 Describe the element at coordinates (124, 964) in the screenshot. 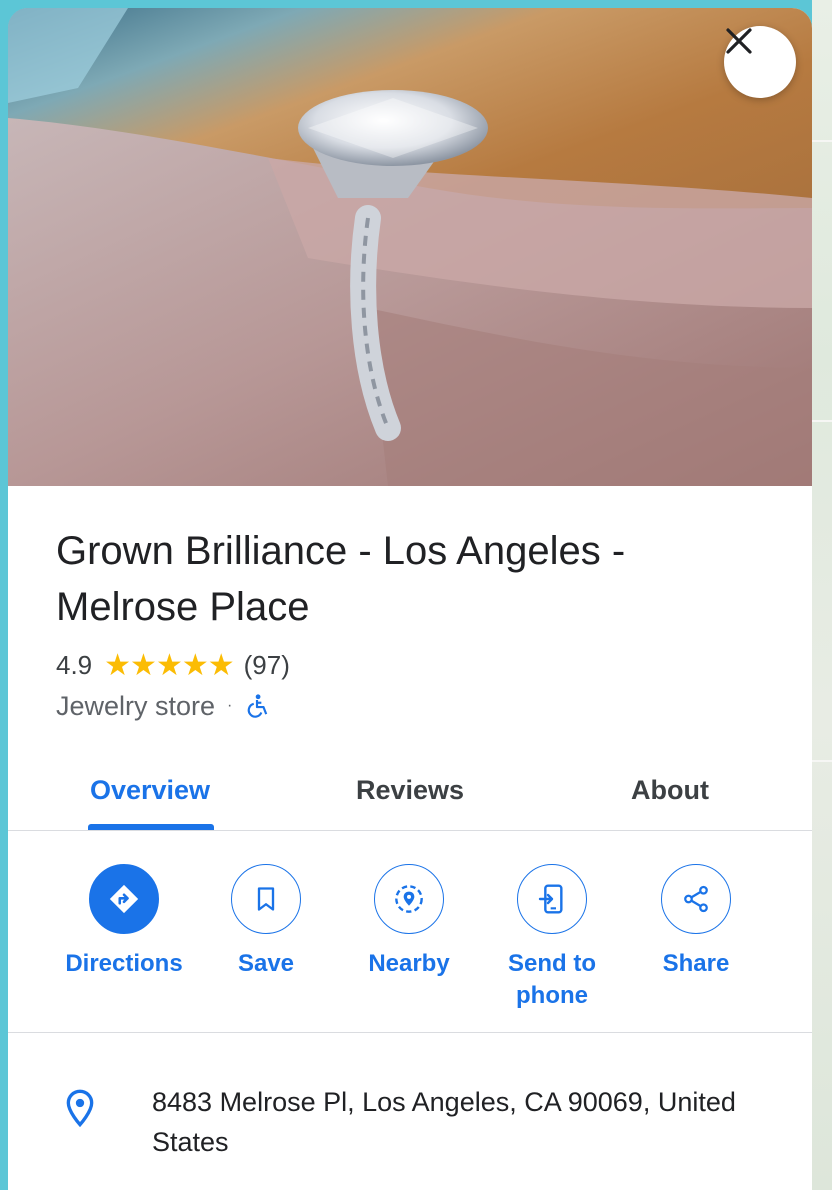

I see `directions-label: Directions` at that location.